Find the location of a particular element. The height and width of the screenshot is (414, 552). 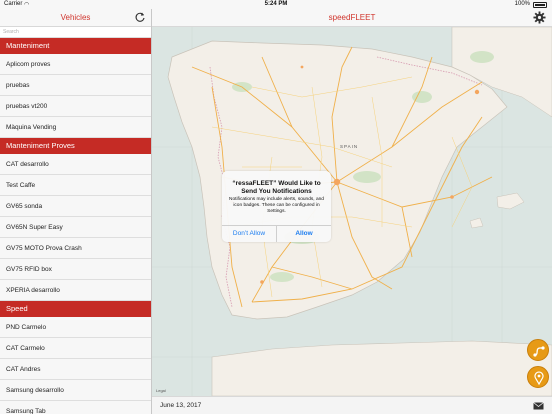

battery-icon is located at coordinates (540, 5).